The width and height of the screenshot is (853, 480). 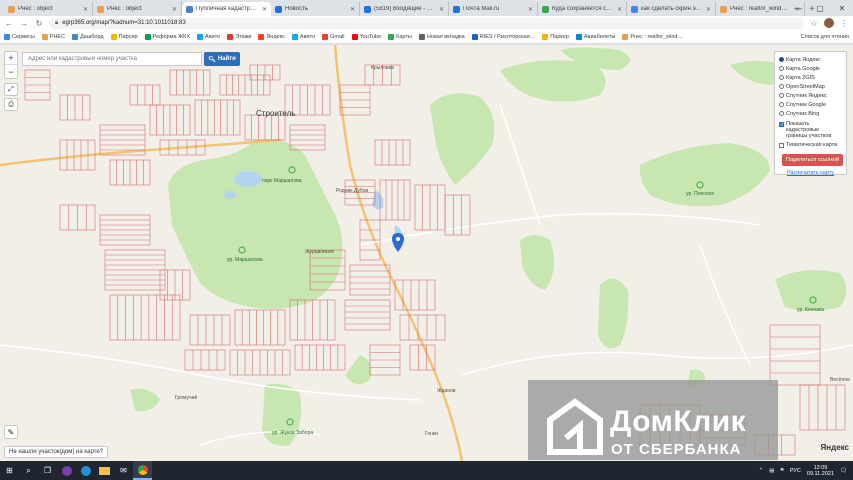 I want to click on thematic-checkbox, so click(x=781, y=145).